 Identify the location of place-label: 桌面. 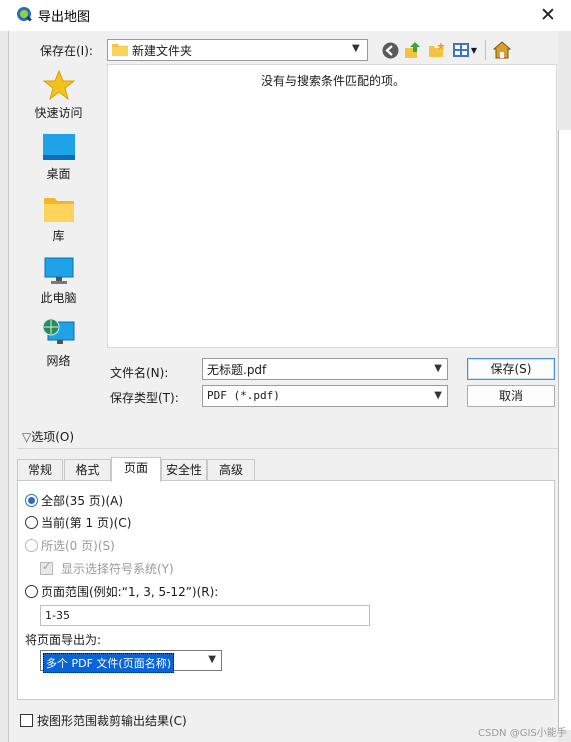
(58, 174).